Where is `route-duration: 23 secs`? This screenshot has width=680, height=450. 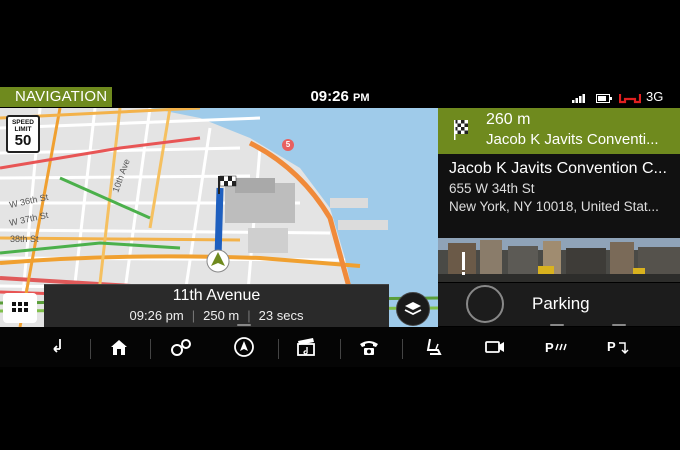
route-duration: 23 secs is located at coordinates (281, 315).